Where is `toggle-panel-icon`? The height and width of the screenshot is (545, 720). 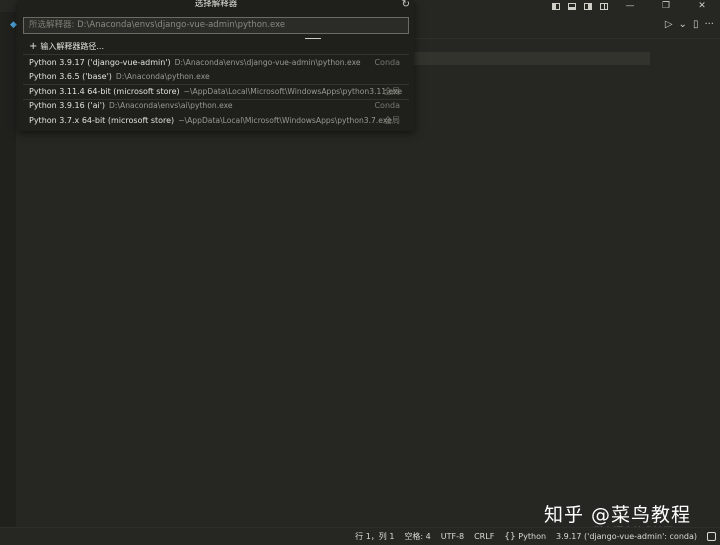
toggle-panel-icon is located at coordinates (572, 6).